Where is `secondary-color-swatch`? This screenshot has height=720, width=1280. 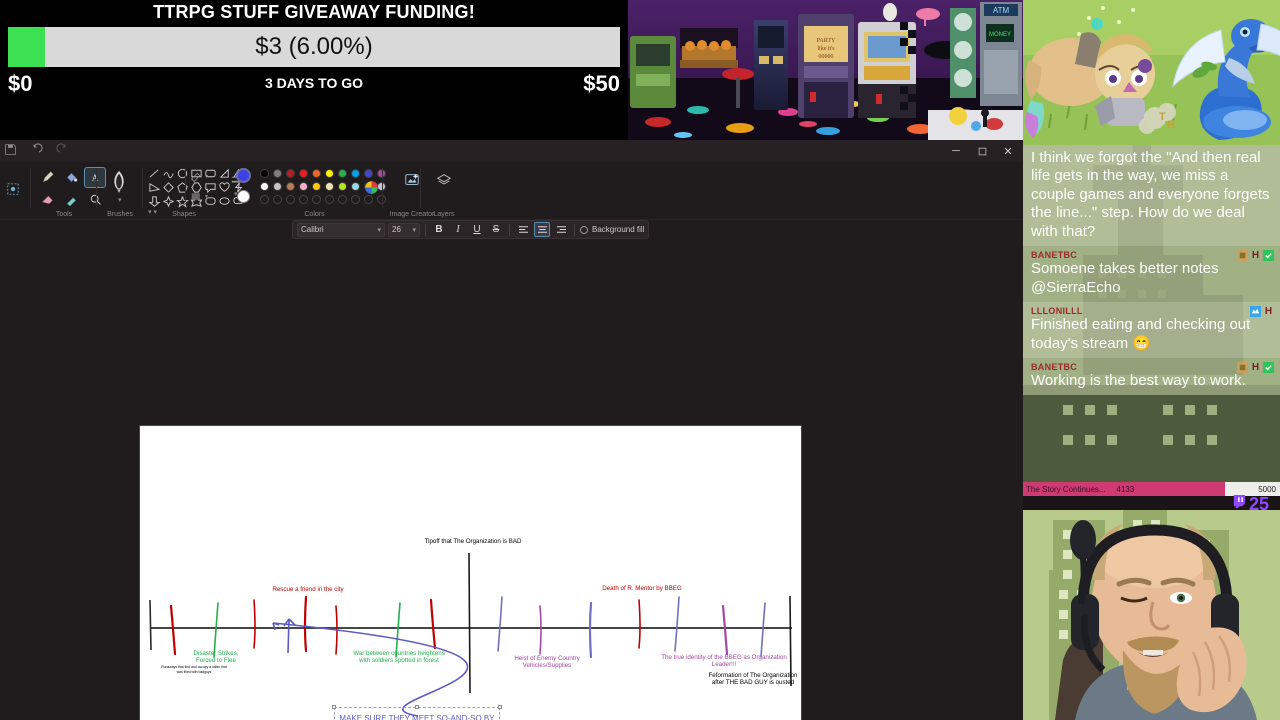 secondary-color-swatch is located at coordinates (243, 196).